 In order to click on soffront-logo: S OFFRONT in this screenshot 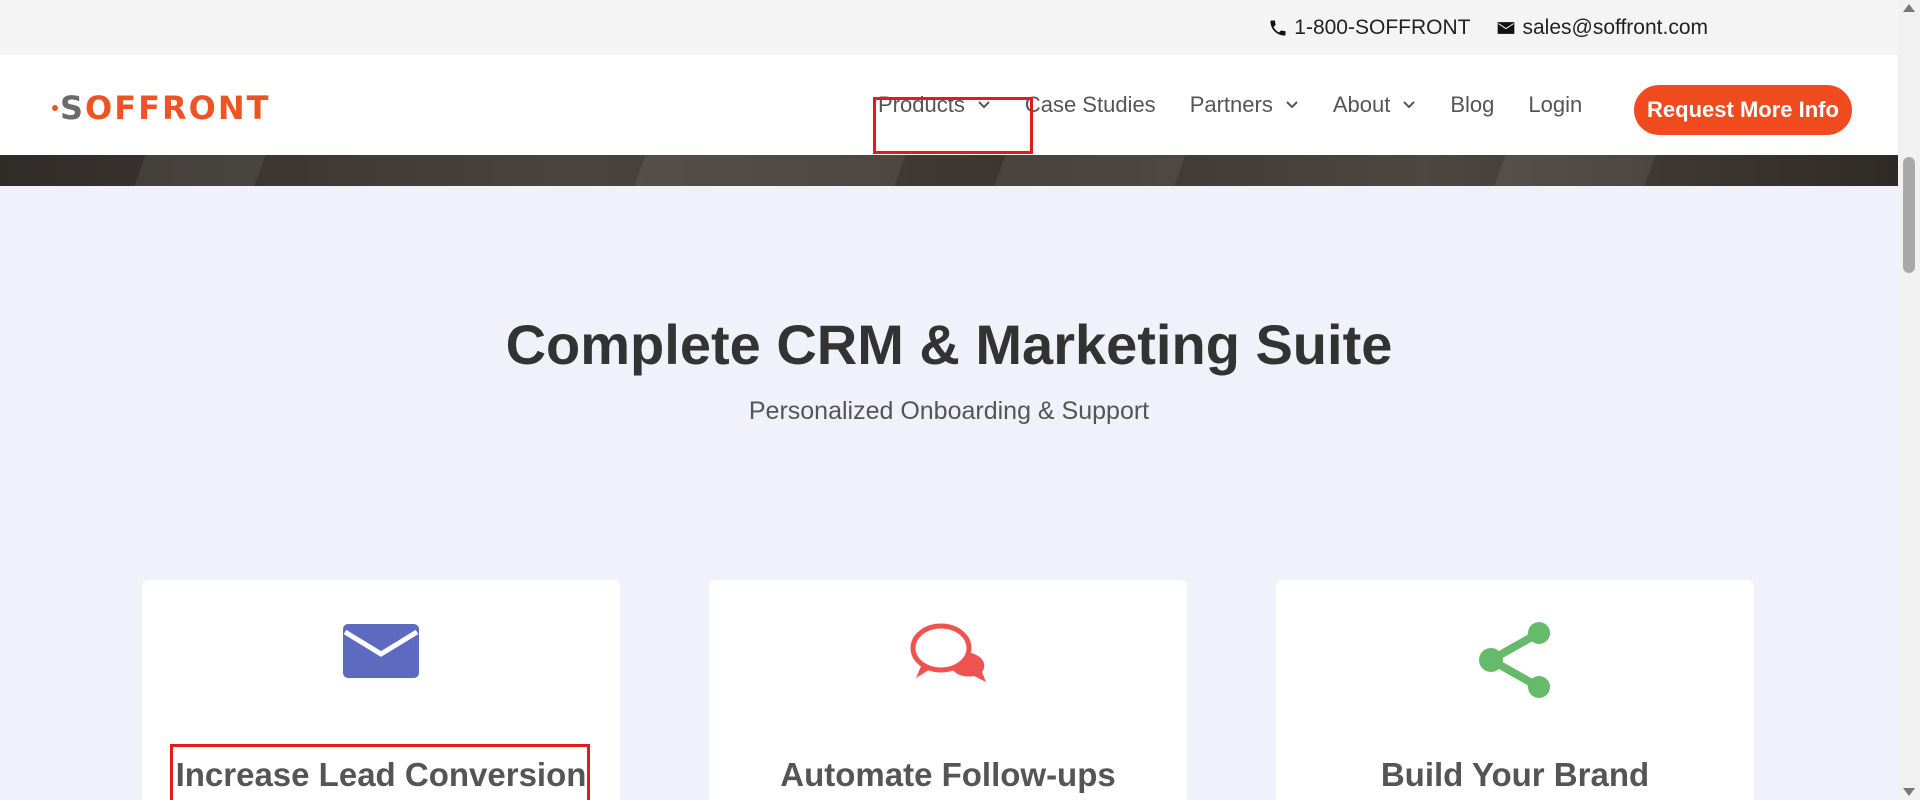, I will do `click(161, 108)`.